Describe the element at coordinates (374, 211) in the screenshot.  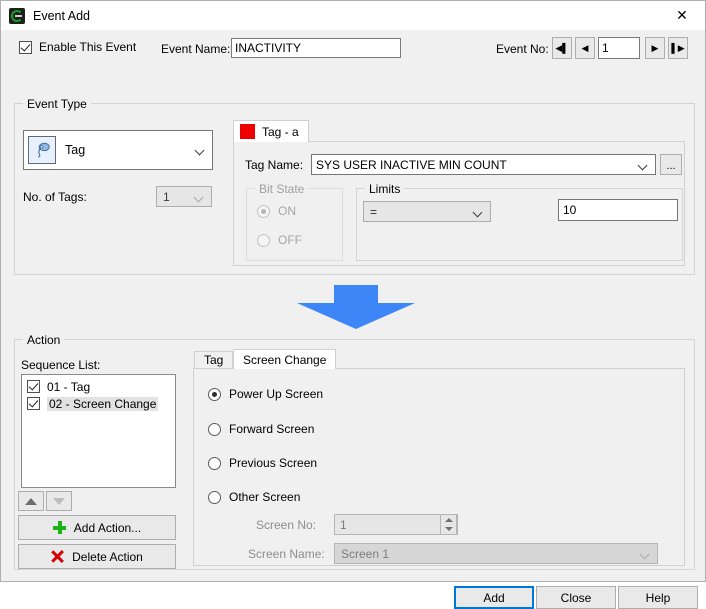
I see `limits-operator-value: =` at that location.